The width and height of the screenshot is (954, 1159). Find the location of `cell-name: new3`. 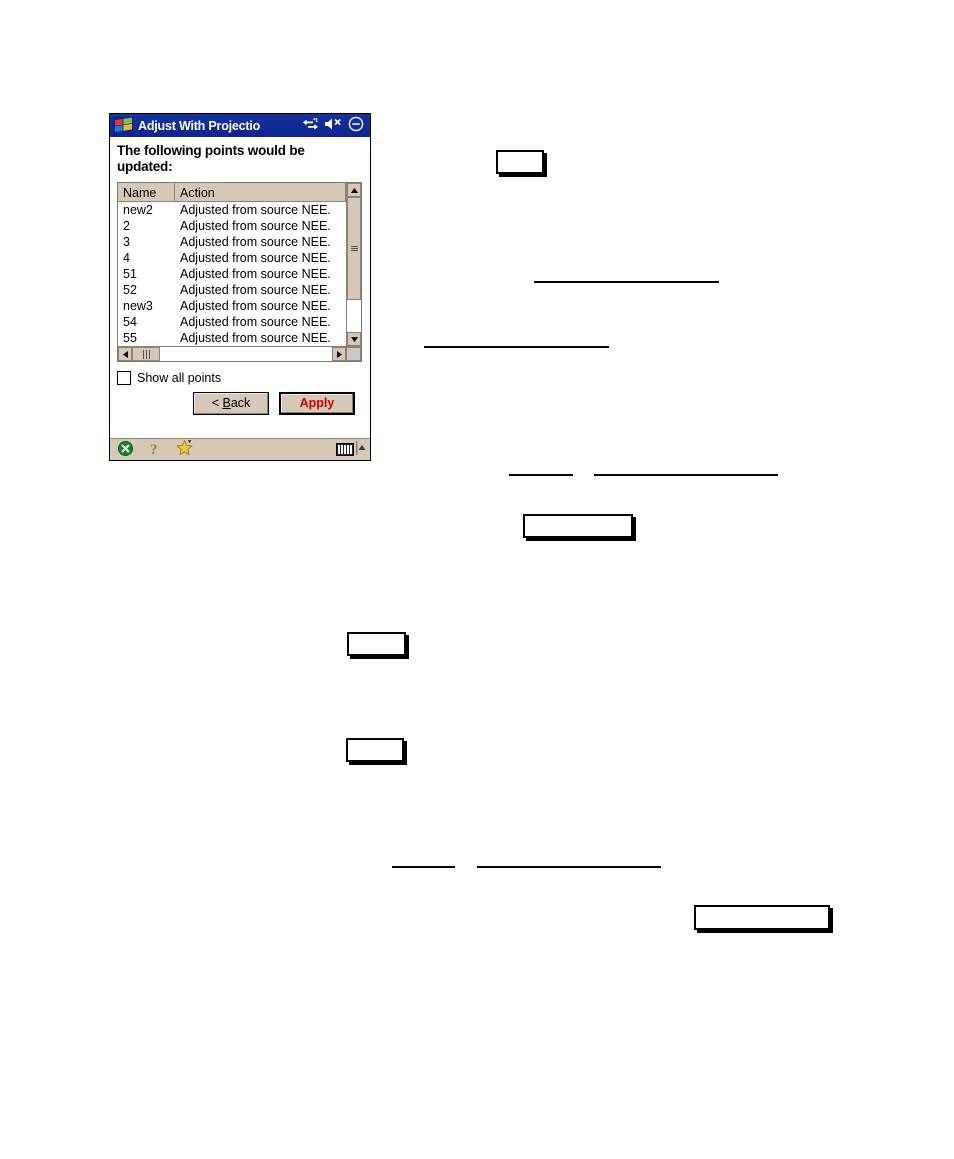

cell-name: new3 is located at coordinates (138, 306).